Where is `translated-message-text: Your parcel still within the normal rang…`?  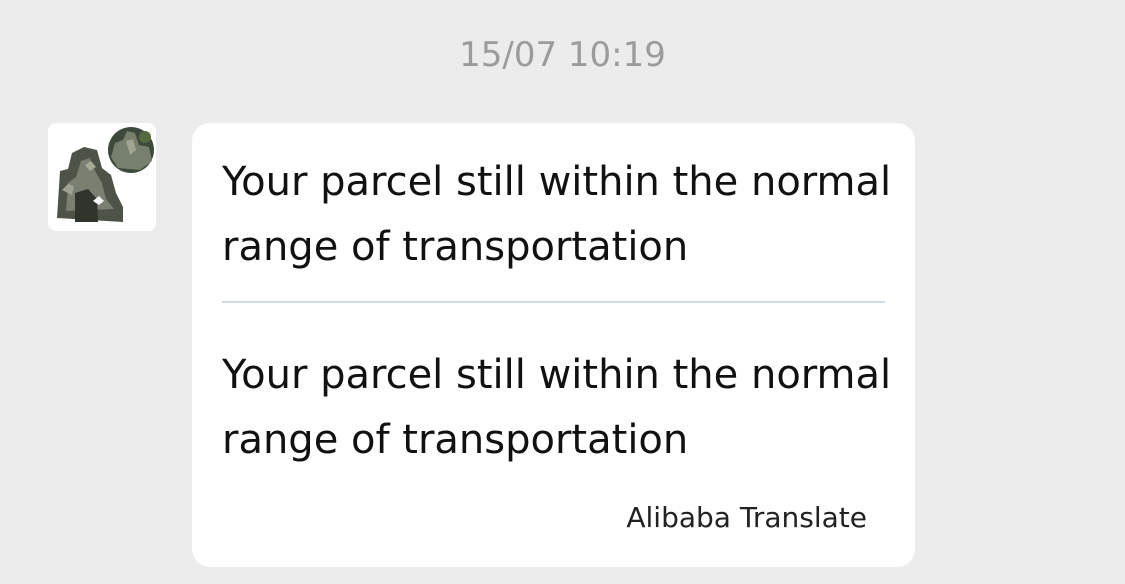
translated-message-text: Your parcel still within the normal rang… is located at coordinates (557, 407).